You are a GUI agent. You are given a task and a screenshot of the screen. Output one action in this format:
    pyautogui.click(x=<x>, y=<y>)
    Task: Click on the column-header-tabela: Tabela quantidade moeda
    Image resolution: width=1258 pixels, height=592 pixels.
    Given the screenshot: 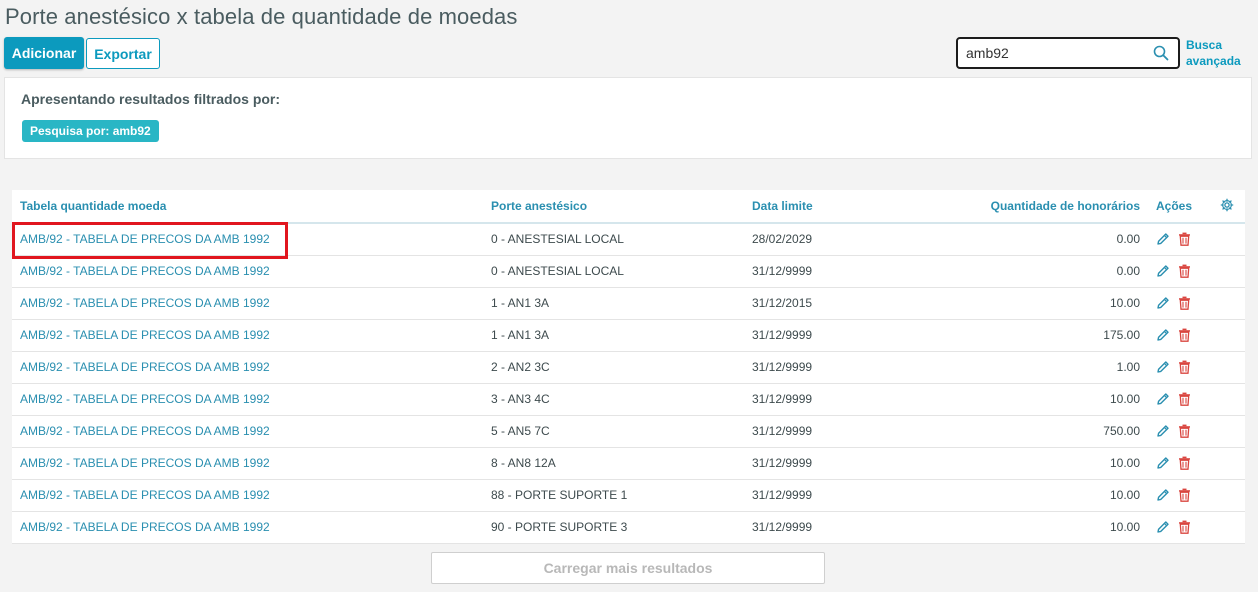 What is the action you would take?
    pyautogui.click(x=247, y=207)
    